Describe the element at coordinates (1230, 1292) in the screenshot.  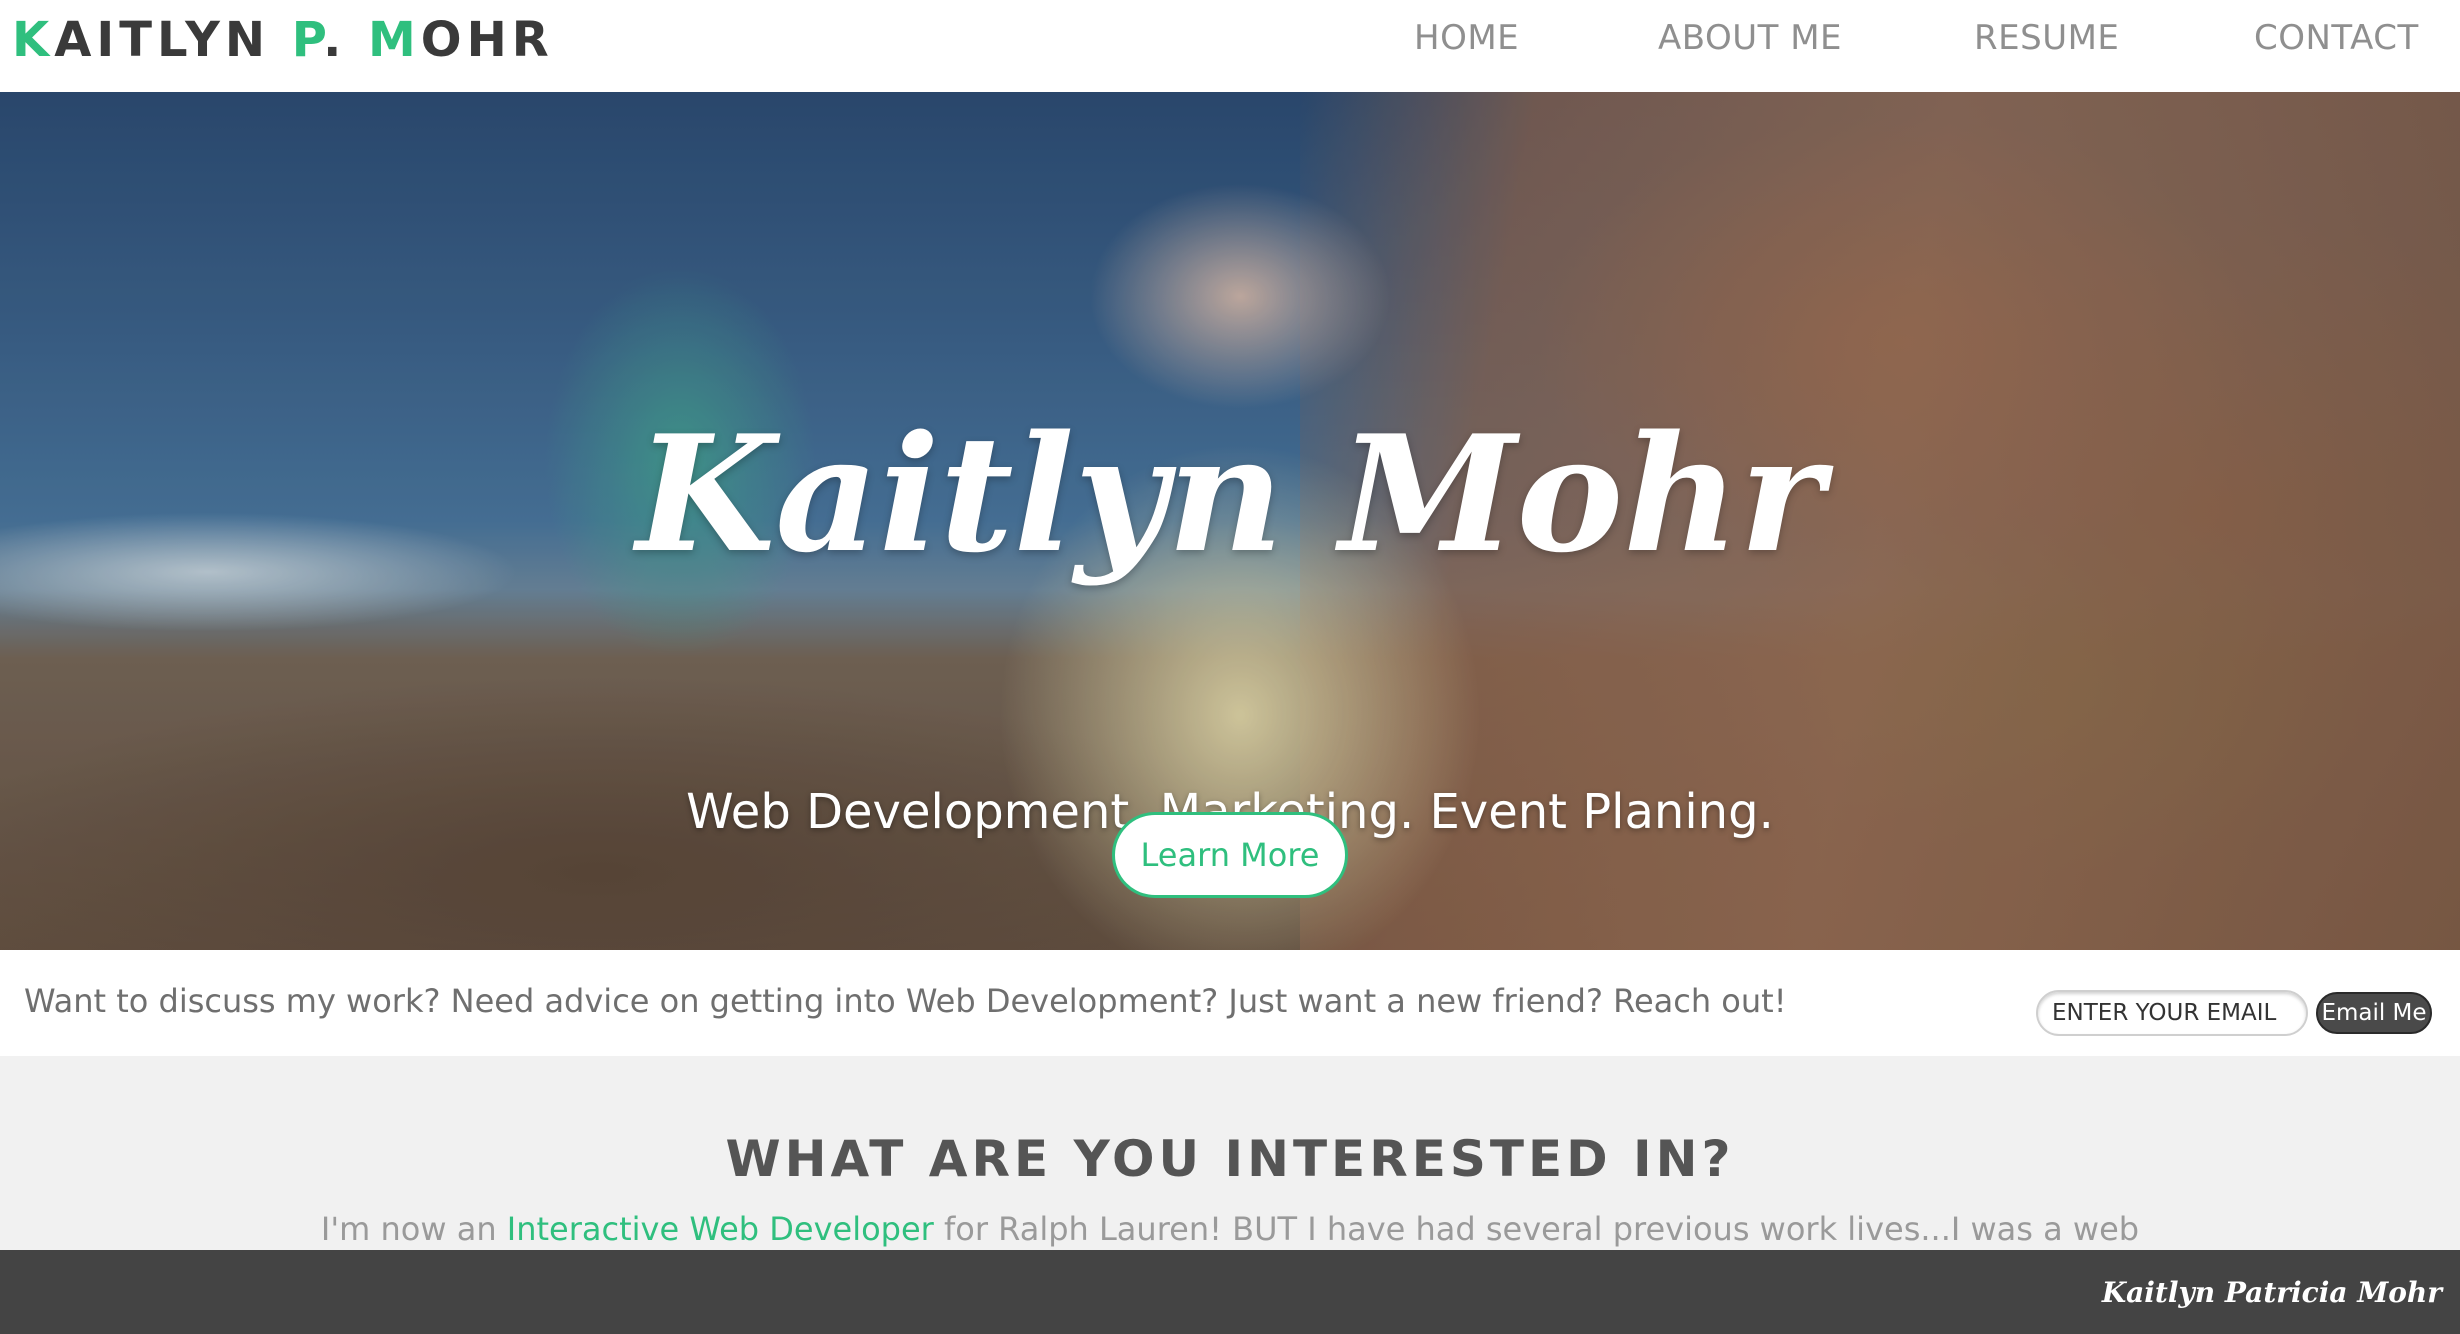
I see `footer: Kaitlyn Patricia Mohr` at that location.